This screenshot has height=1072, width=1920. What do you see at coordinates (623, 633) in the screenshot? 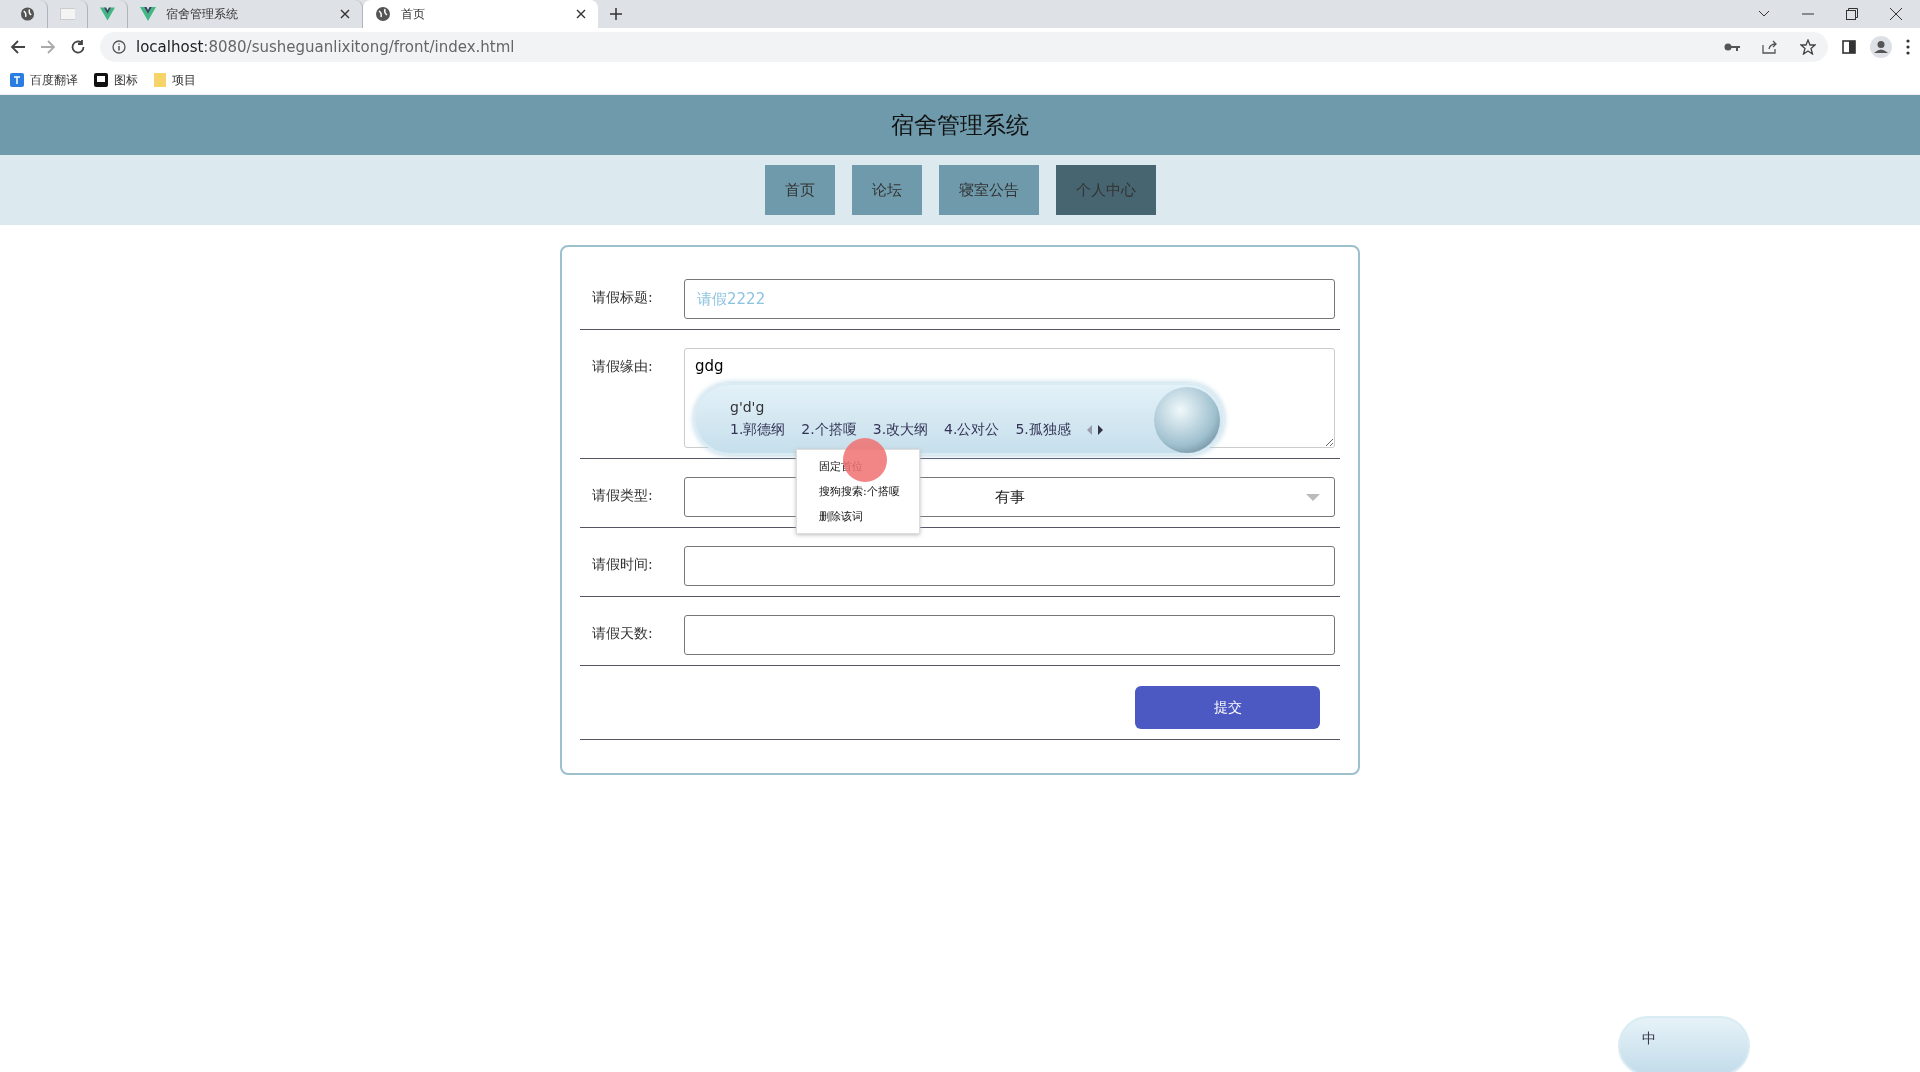
I see `field-label: 请假天数:` at bounding box center [623, 633].